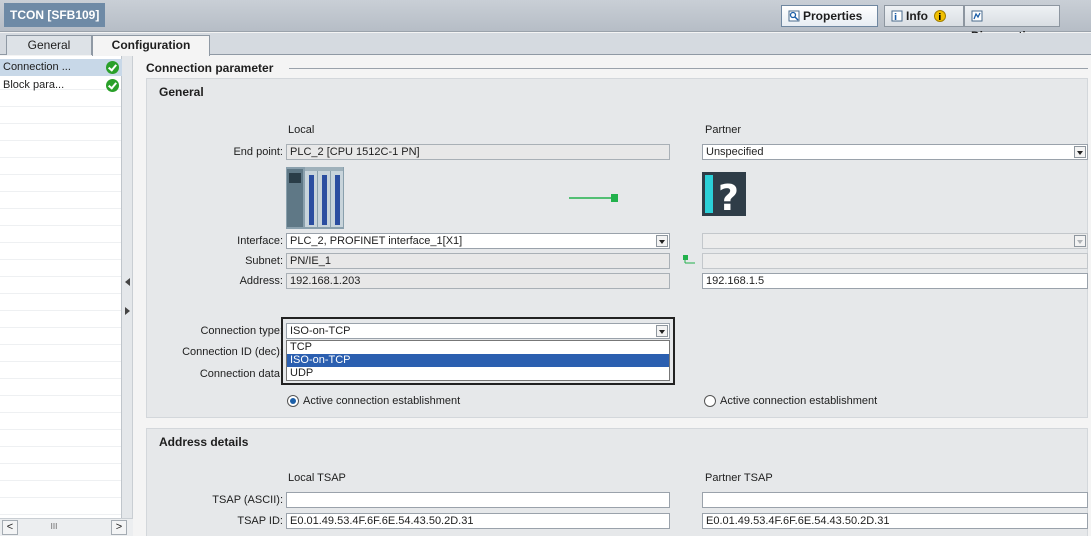 This screenshot has width=1091, height=536. Describe the element at coordinates (895, 152) in the screenshot. I see `partner-end-point-select: Unspecified` at that location.